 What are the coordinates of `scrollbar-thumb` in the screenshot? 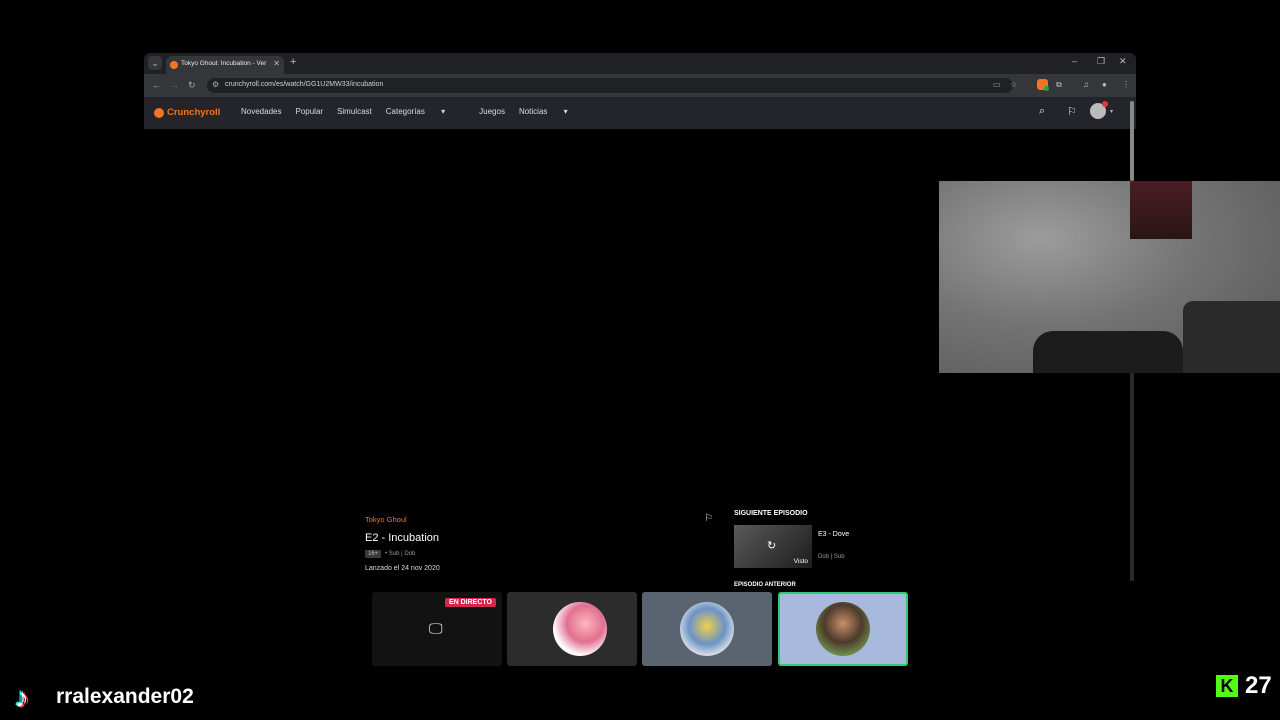 It's located at (1132, 141).